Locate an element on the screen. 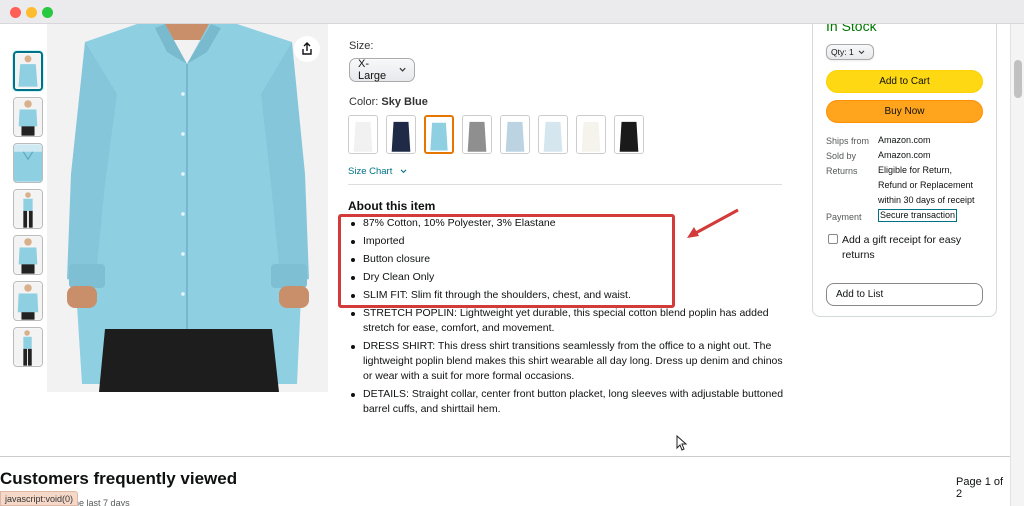  size-select: X-Large is located at coordinates (382, 70).